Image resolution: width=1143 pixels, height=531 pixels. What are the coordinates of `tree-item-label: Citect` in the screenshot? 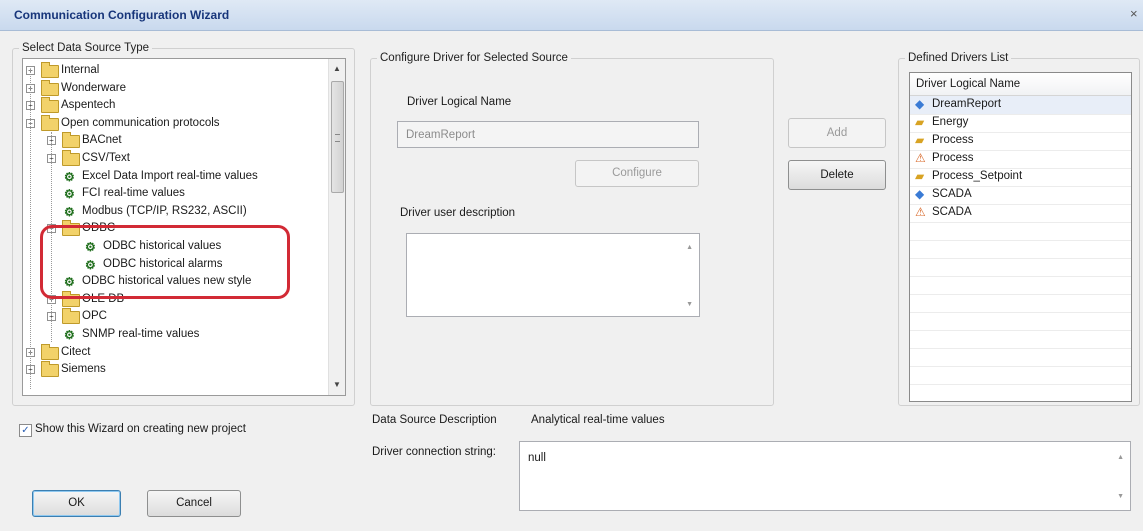 It's located at (76, 351).